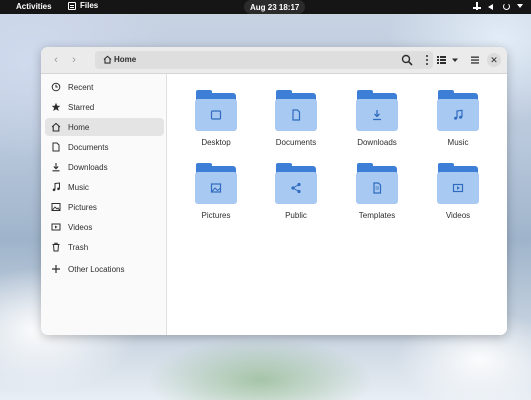 The image size is (531, 400). I want to click on back-button: ‹, so click(56, 60).